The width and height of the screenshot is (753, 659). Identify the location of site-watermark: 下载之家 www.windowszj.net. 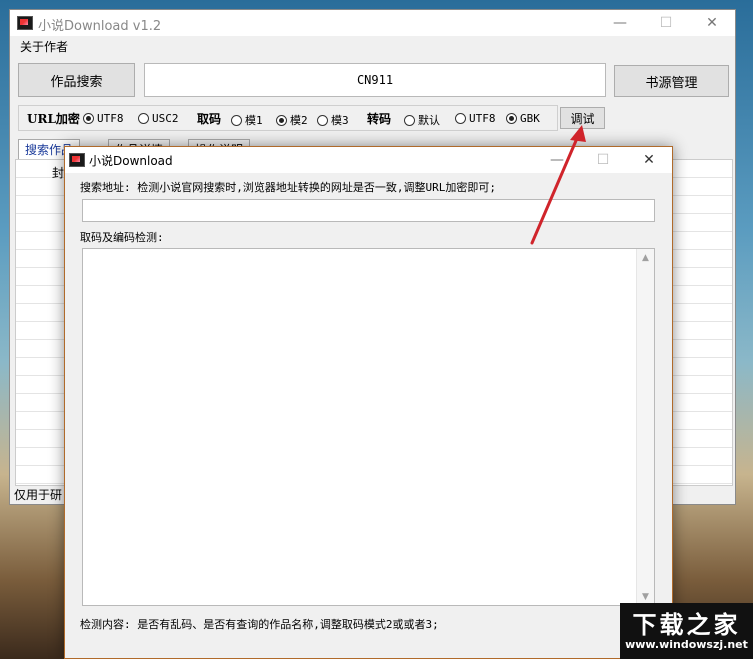
(686, 631).